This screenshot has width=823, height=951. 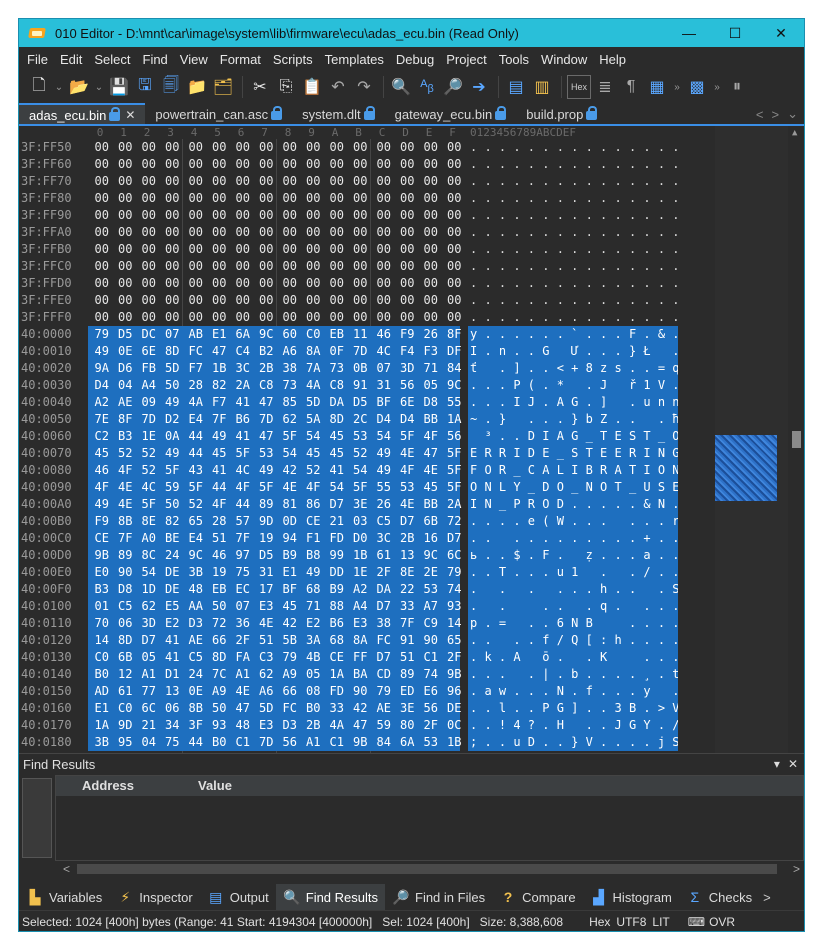 I want to click on hex-byte: 53, so click(x=431, y=742).